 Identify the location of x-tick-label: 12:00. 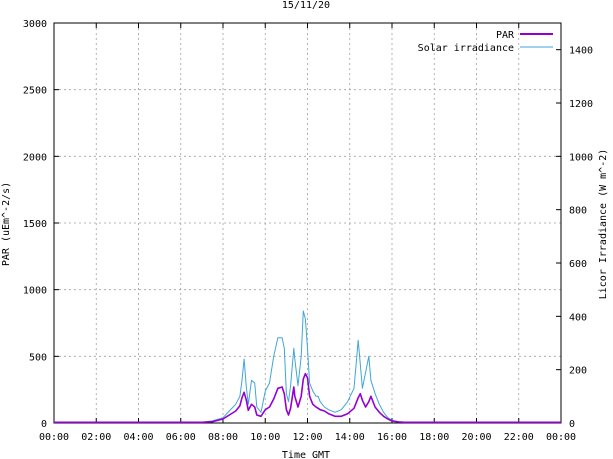
(307, 437).